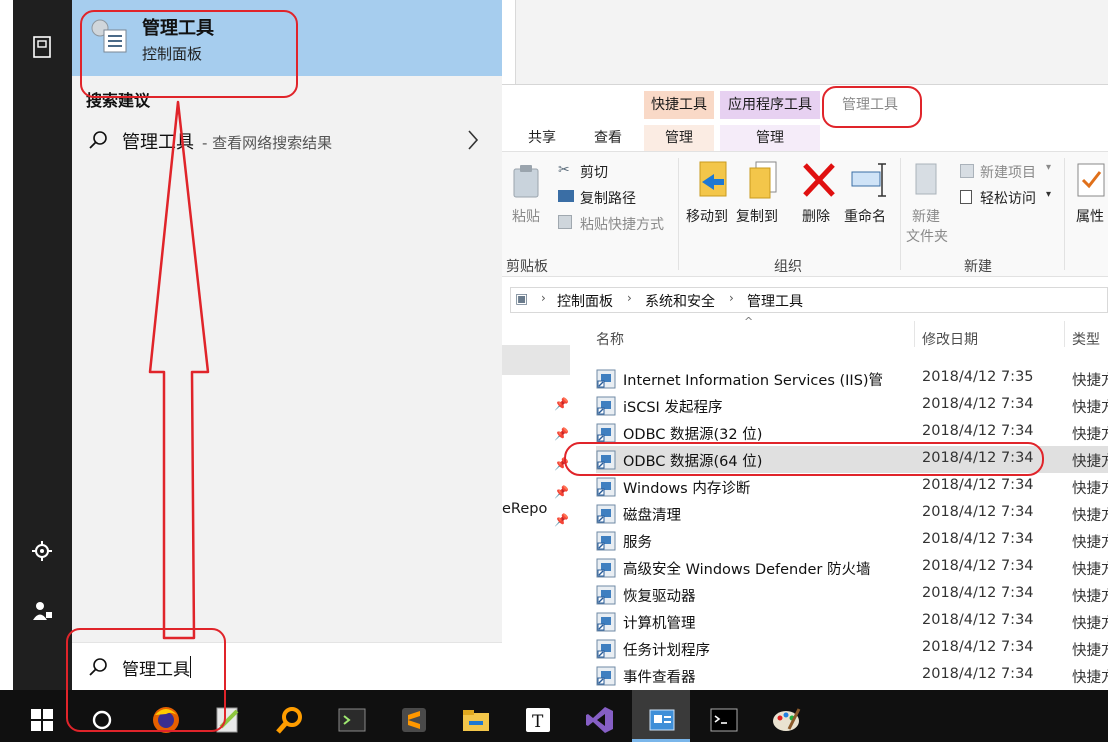 The width and height of the screenshot is (1108, 749). What do you see at coordinates (290, 720) in the screenshot?
I see `search-magnifier-app-icon` at bounding box center [290, 720].